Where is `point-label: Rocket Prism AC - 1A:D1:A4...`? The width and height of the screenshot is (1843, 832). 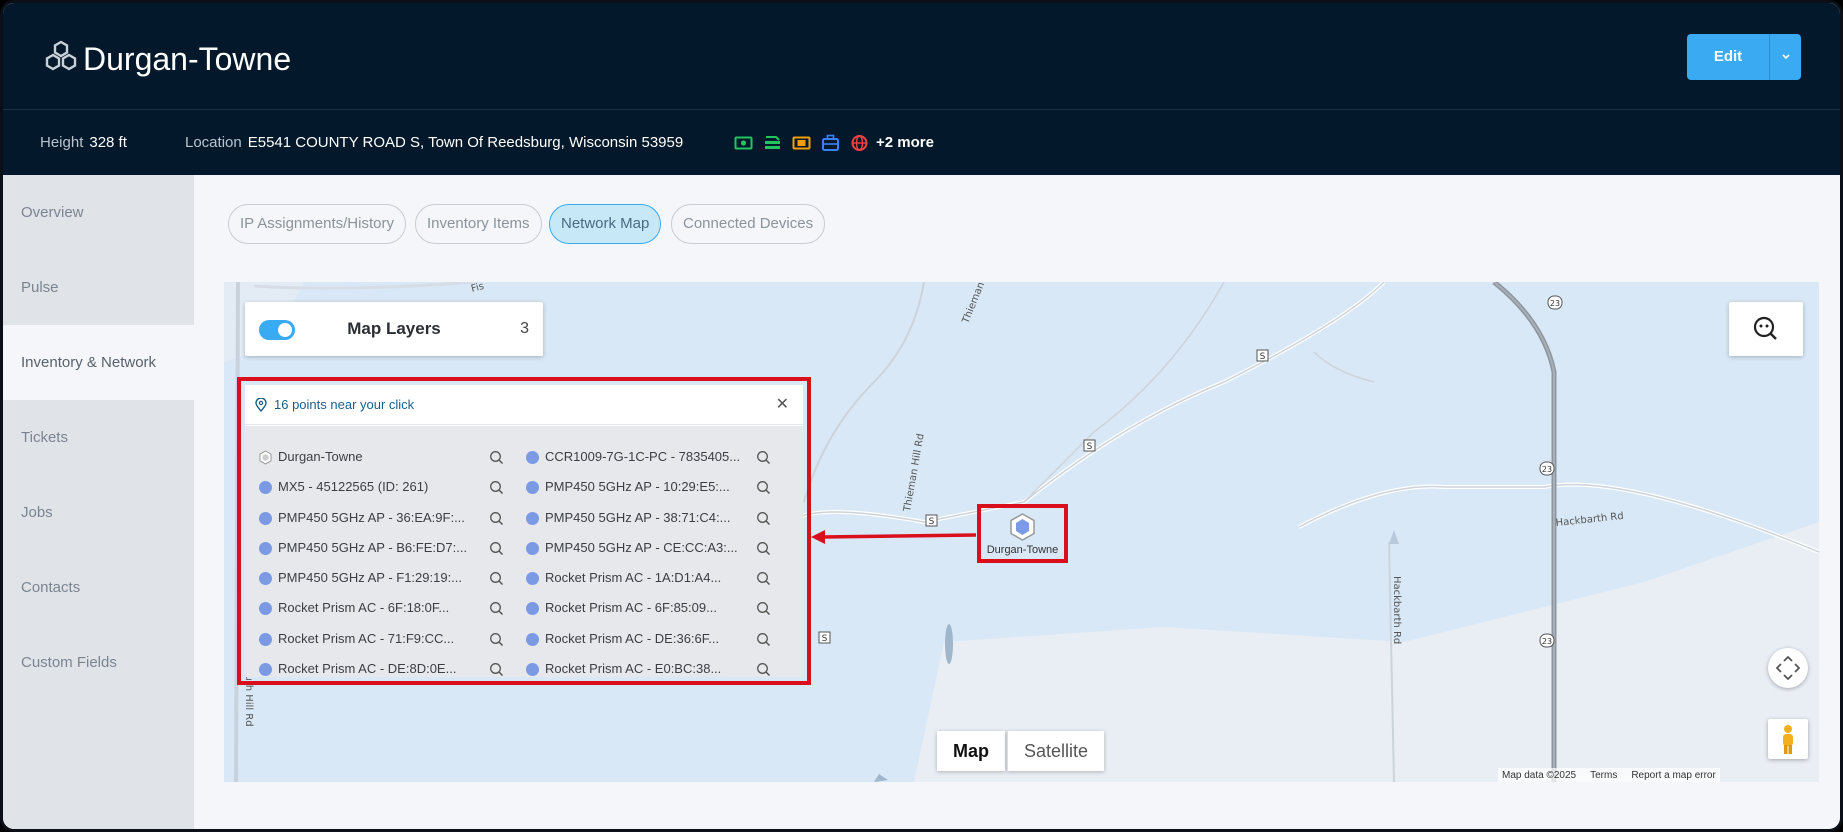
point-label: Rocket Prism AC - 1A:D1:A4... is located at coordinates (633, 578).